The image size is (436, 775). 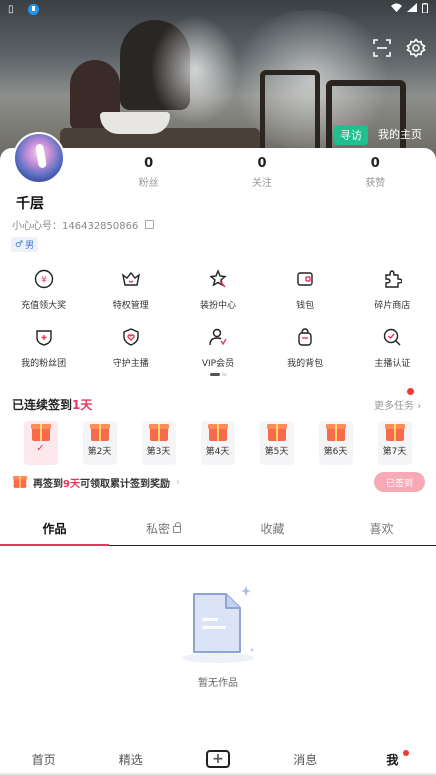 I want to click on more-tasks-link: 更多任务 ›, so click(x=397, y=404).